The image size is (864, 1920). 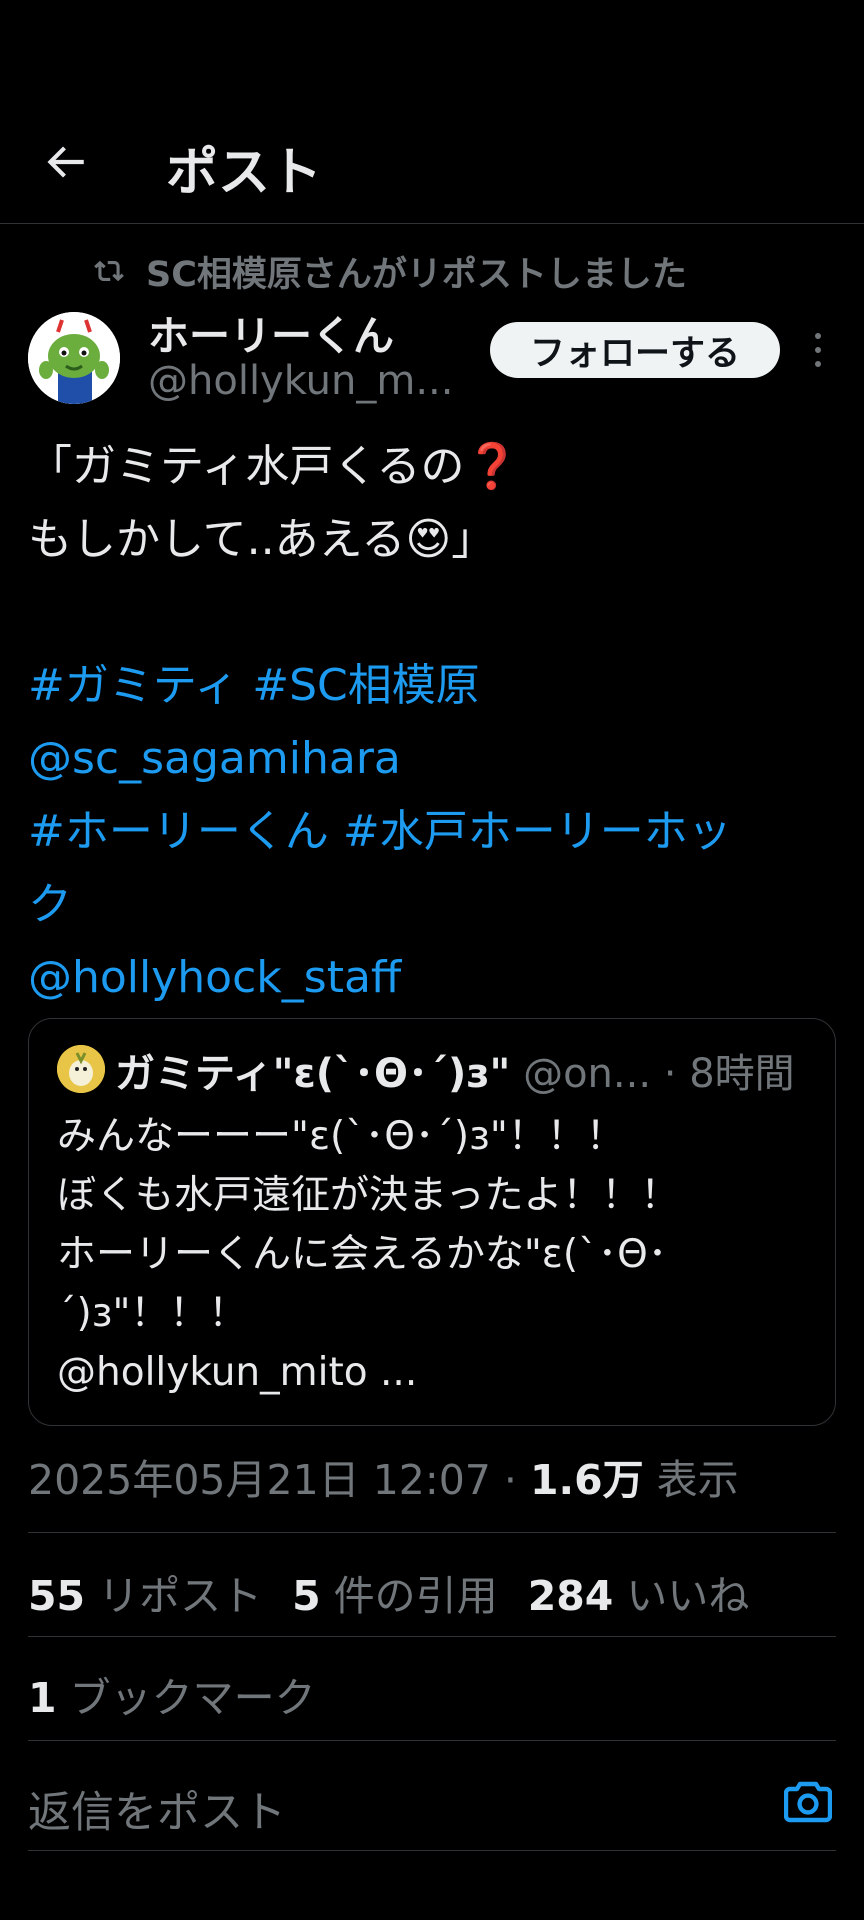 I want to click on quoted-line: ぼくも水戸遠征が決まったよ！！！, so click(x=368, y=1195).